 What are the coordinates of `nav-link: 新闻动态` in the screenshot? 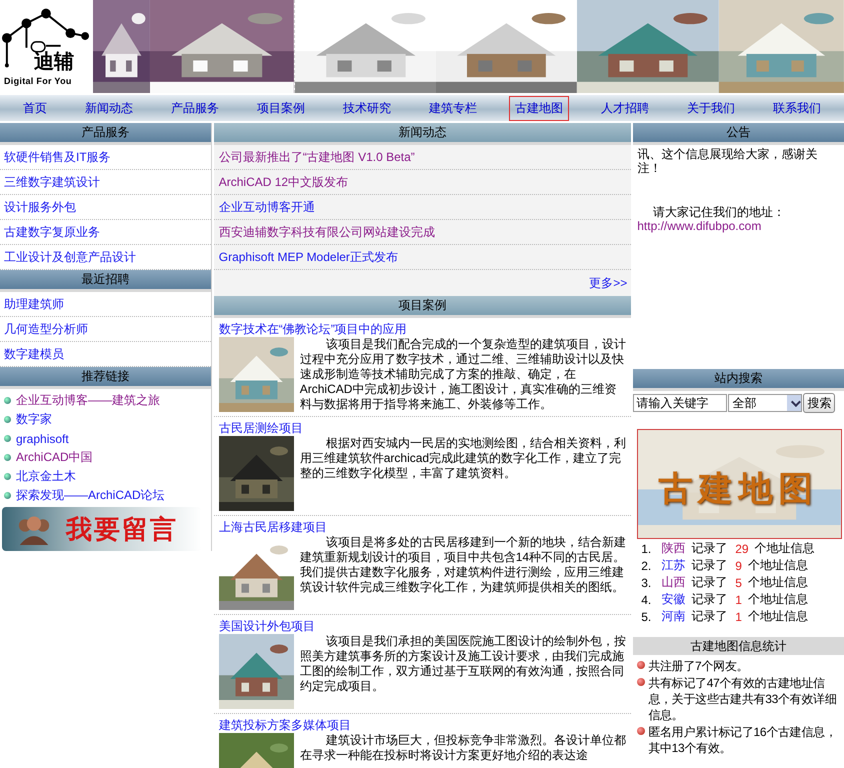 It's located at (109, 108).